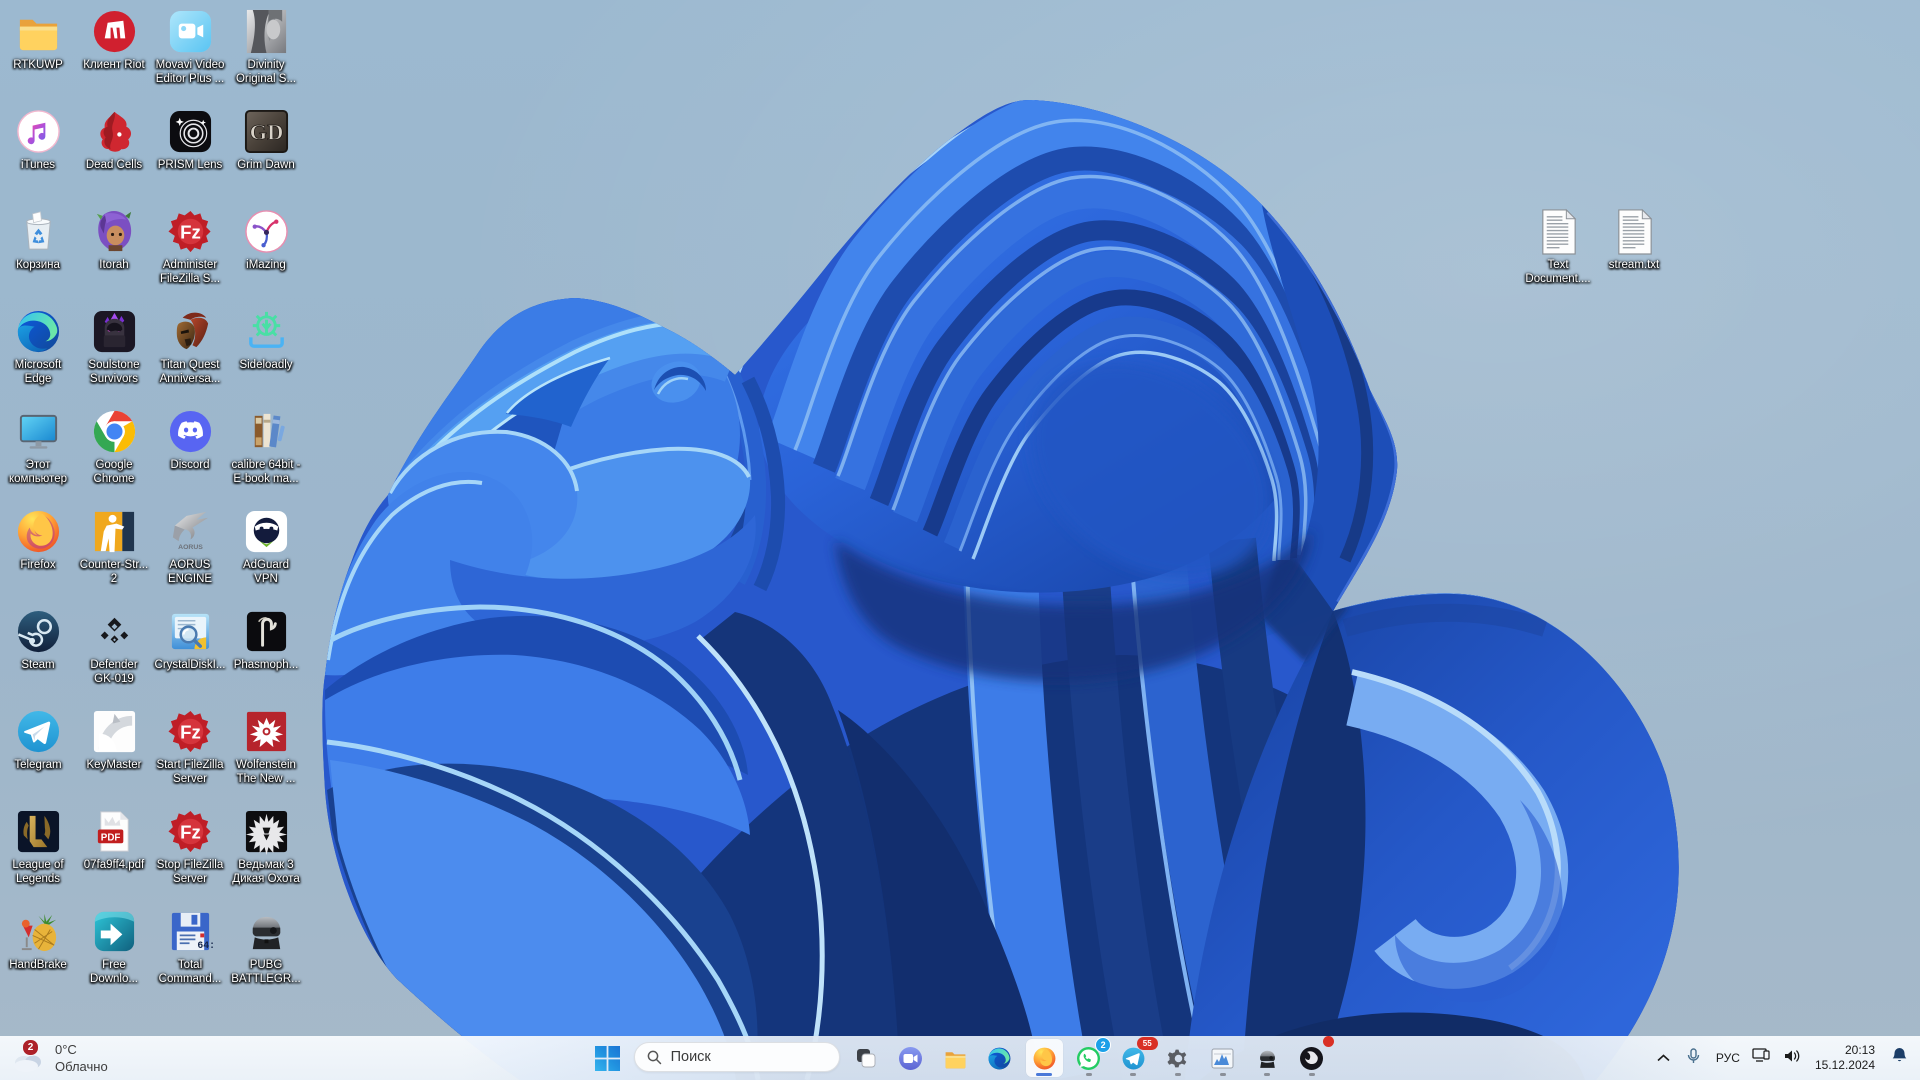 The image size is (1920, 1080). Describe the element at coordinates (205, 945) in the screenshot. I see `svg-text: 64:` at that location.